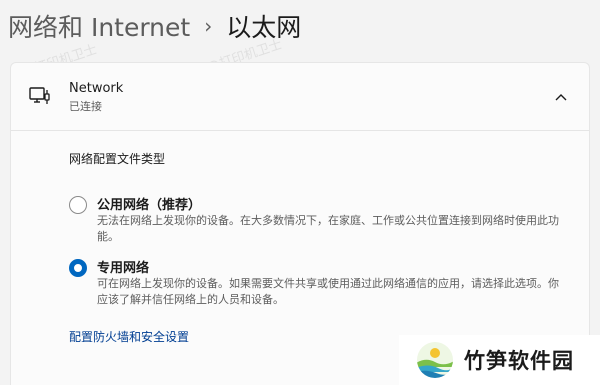  What do you see at coordinates (129, 336) in the screenshot?
I see `firewall-settings-link: 配置防火墙和安全设置` at bounding box center [129, 336].